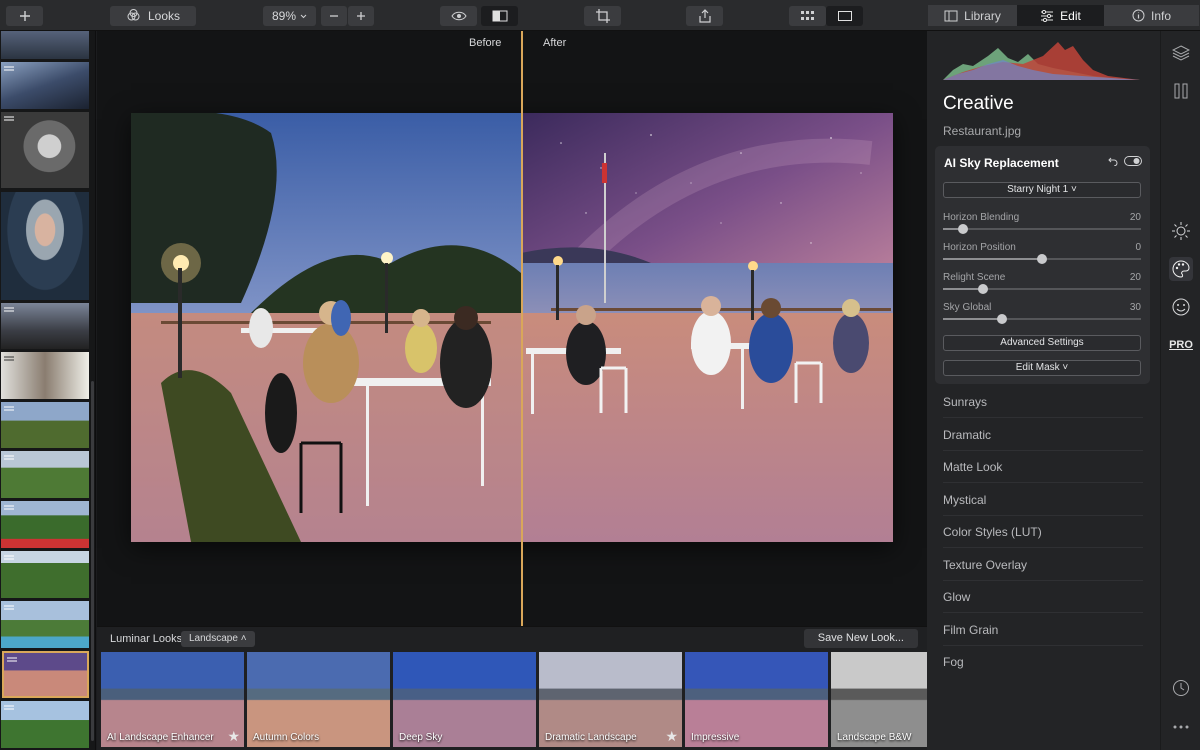  What do you see at coordinates (1151, 15) in the screenshot?
I see `tab-info: Info` at bounding box center [1151, 15].